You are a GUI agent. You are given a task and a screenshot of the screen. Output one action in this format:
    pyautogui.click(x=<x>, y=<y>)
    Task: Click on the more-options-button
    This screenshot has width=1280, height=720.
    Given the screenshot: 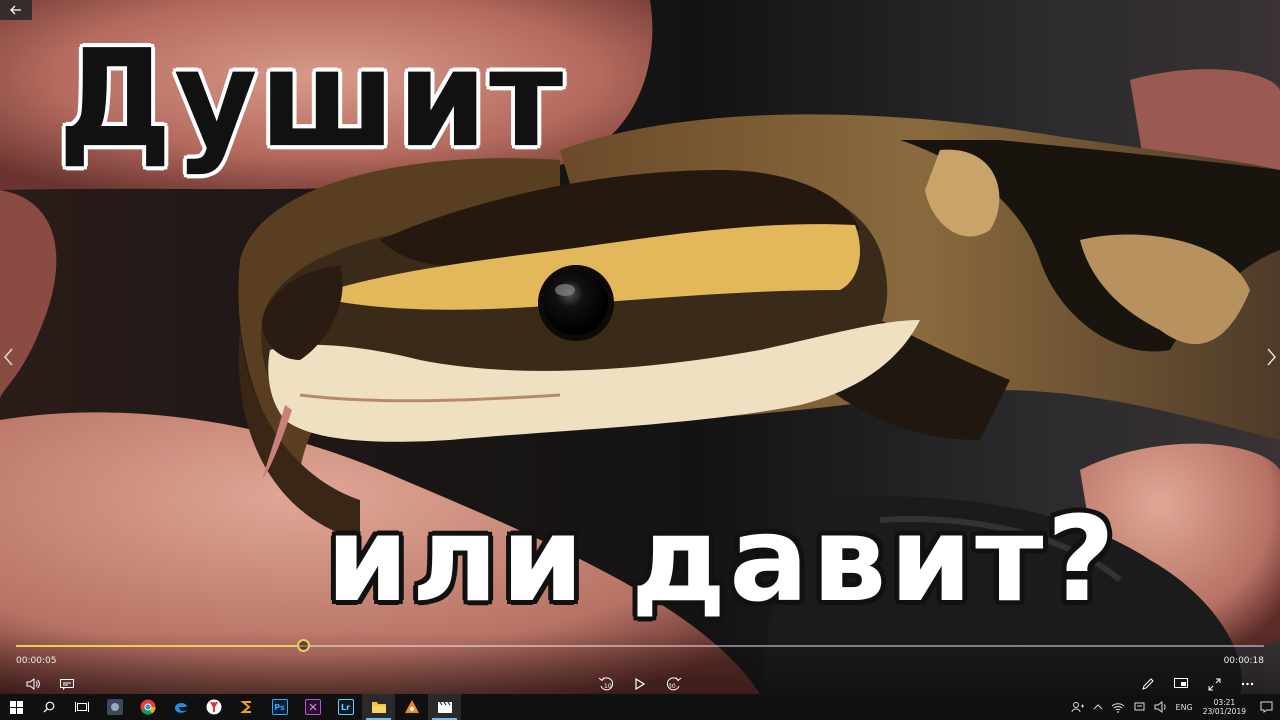 What is the action you would take?
    pyautogui.click(x=1247, y=684)
    